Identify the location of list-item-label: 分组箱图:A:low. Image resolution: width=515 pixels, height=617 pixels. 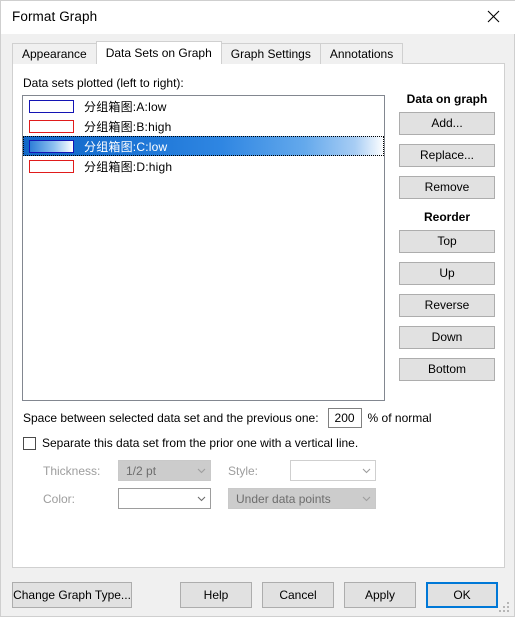
(125, 106).